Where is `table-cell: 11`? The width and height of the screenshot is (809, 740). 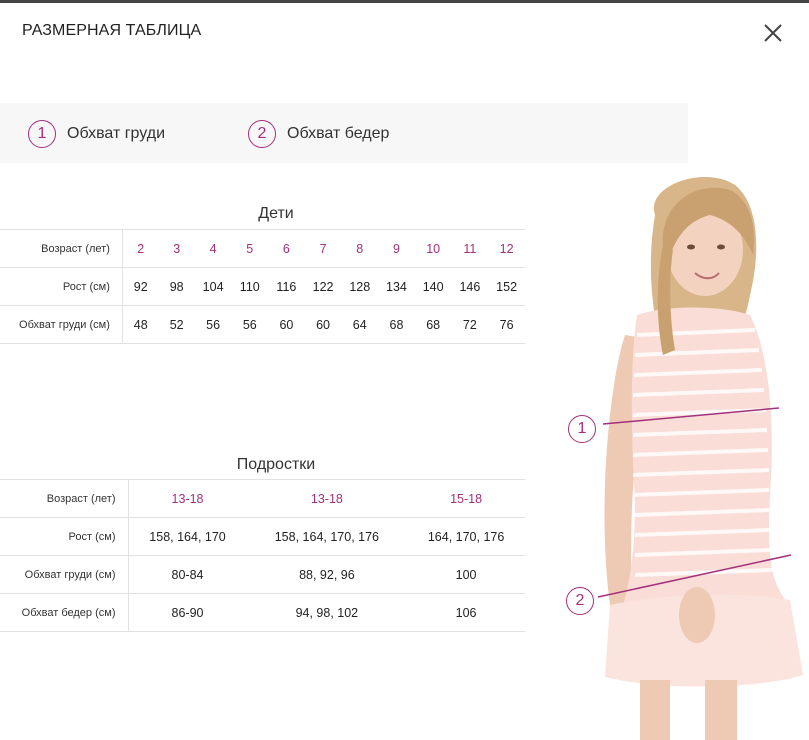 table-cell: 11 is located at coordinates (470, 248).